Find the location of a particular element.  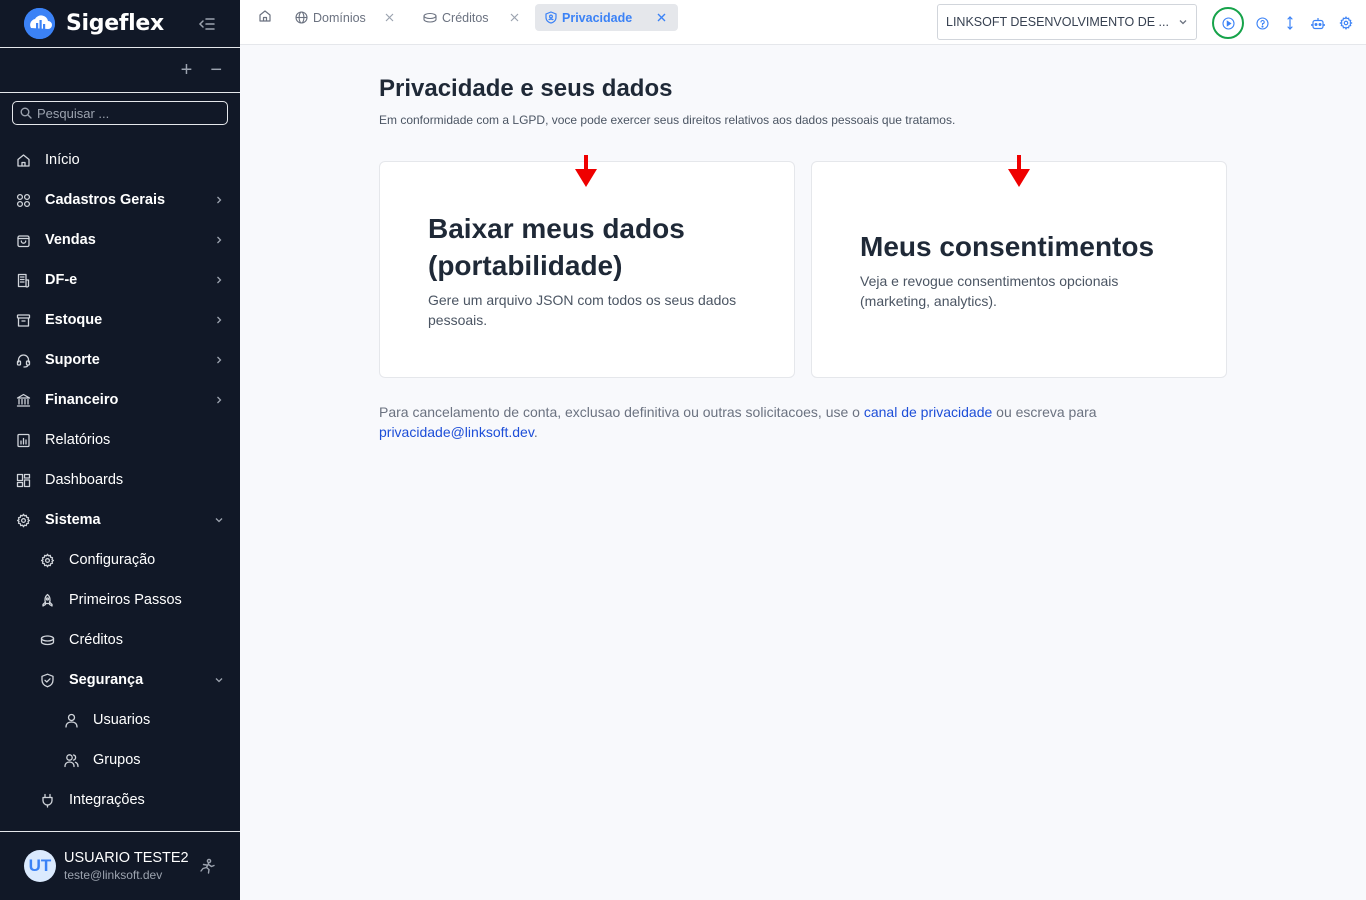

search-wrapper is located at coordinates (120, 113).